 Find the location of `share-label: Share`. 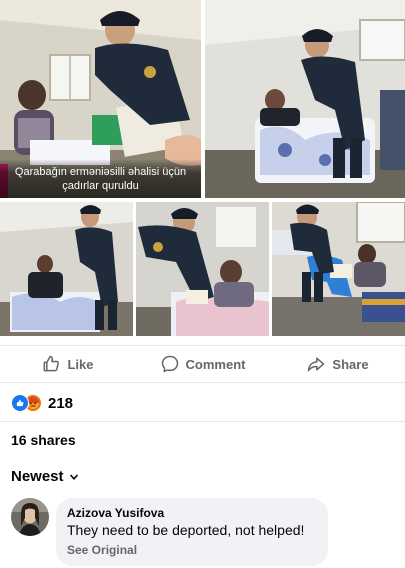

share-label: Share is located at coordinates (350, 364).